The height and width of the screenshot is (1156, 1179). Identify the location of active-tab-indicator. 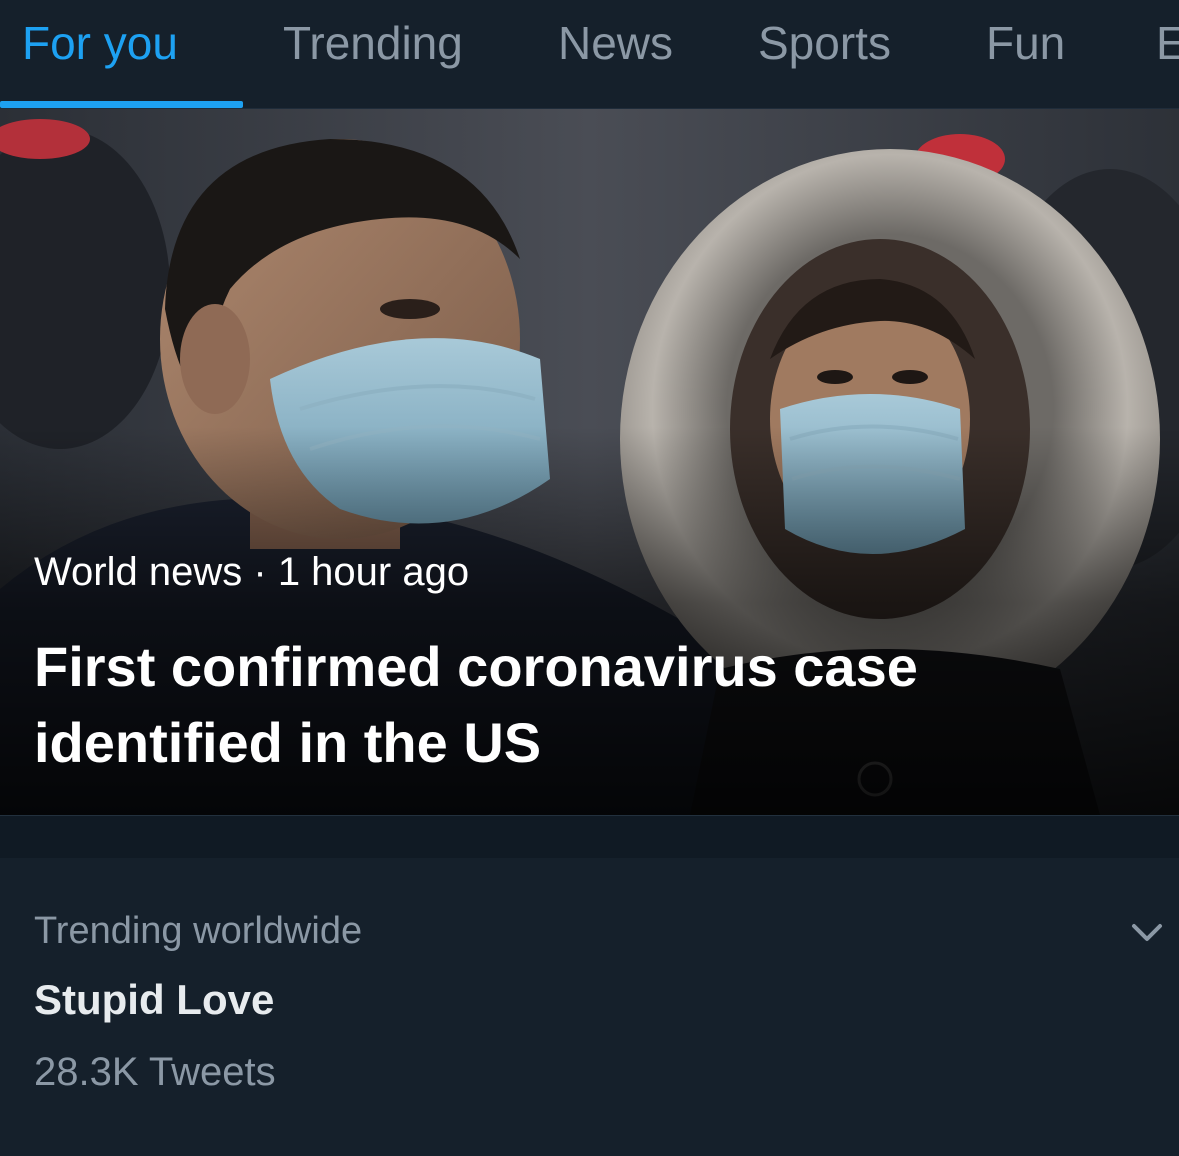
(121, 104).